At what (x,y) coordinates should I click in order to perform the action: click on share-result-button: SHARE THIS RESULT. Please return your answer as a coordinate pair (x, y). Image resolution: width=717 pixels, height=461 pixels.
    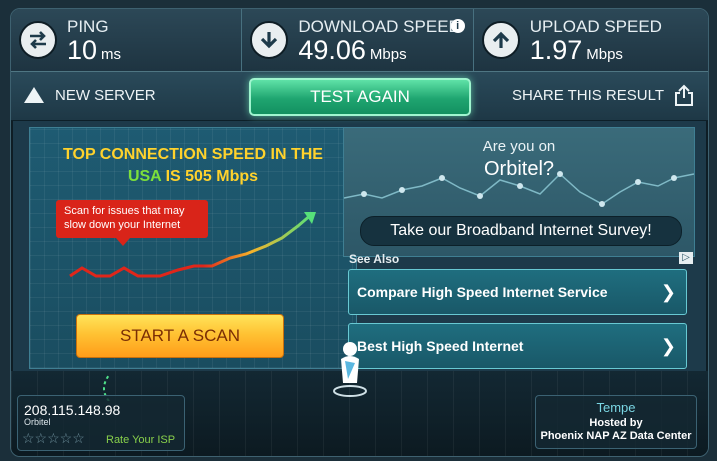
    Looking at the image, I should click on (603, 95).